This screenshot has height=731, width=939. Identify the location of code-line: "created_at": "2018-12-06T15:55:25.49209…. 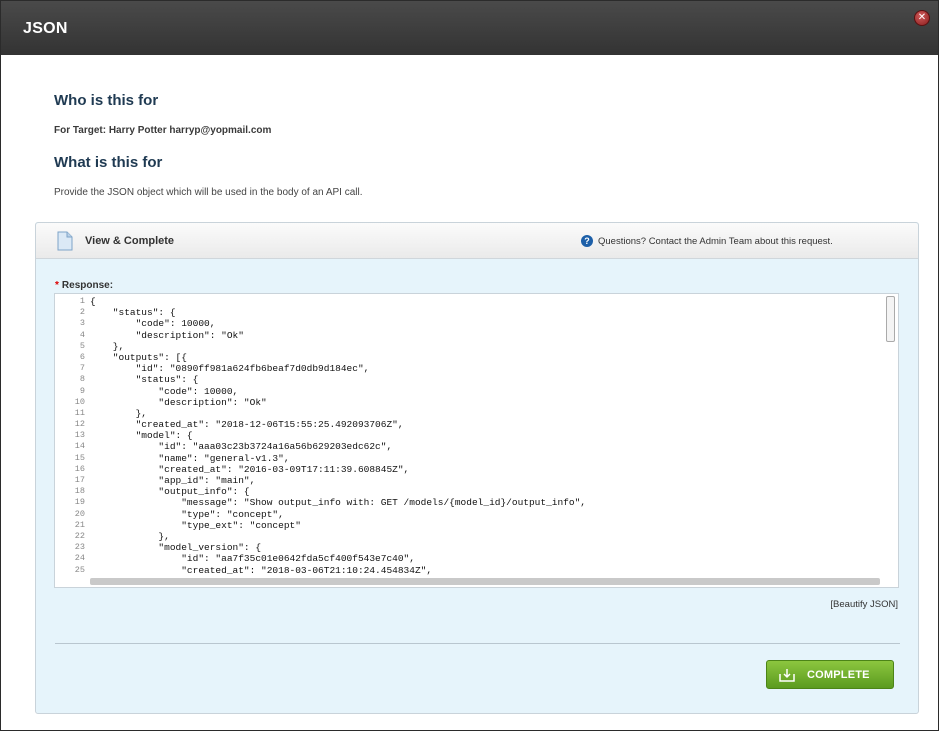
(247, 425).